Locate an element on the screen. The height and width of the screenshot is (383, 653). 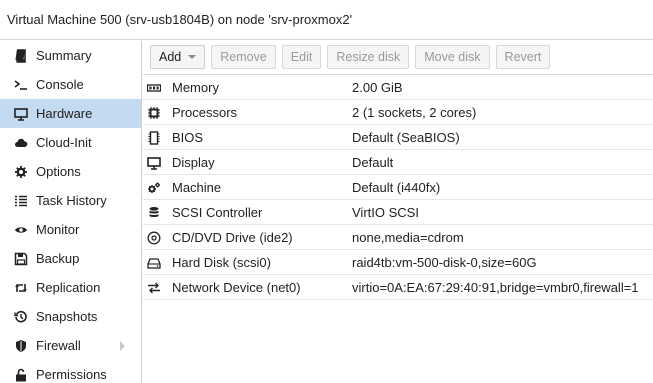
sidebar-item-permissions: Permissions is located at coordinates (70, 371).